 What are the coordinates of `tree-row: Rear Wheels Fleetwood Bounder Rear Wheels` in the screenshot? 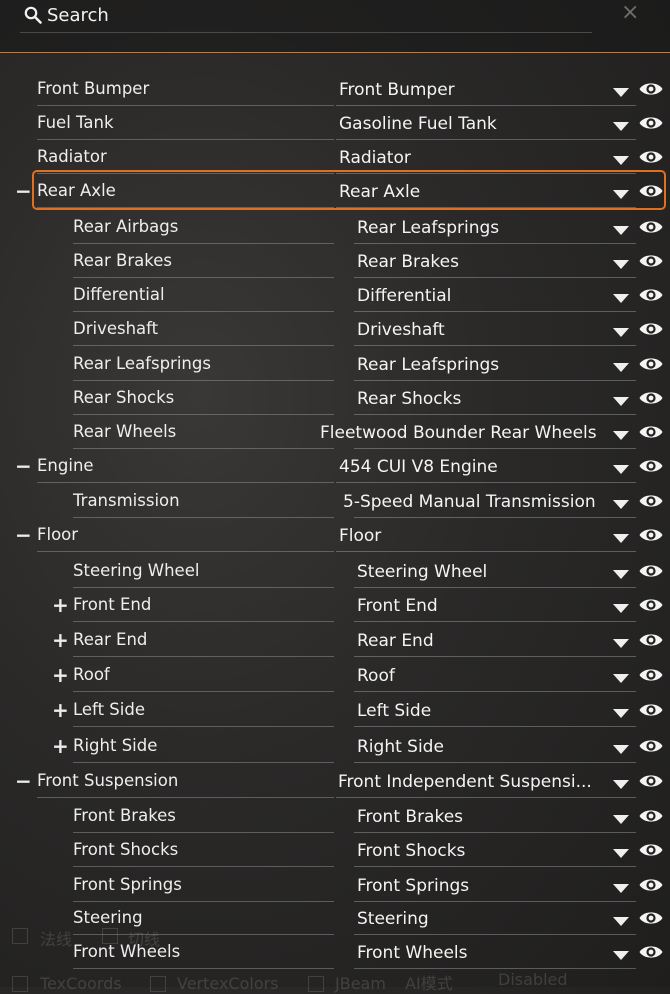 It's located at (335, 439).